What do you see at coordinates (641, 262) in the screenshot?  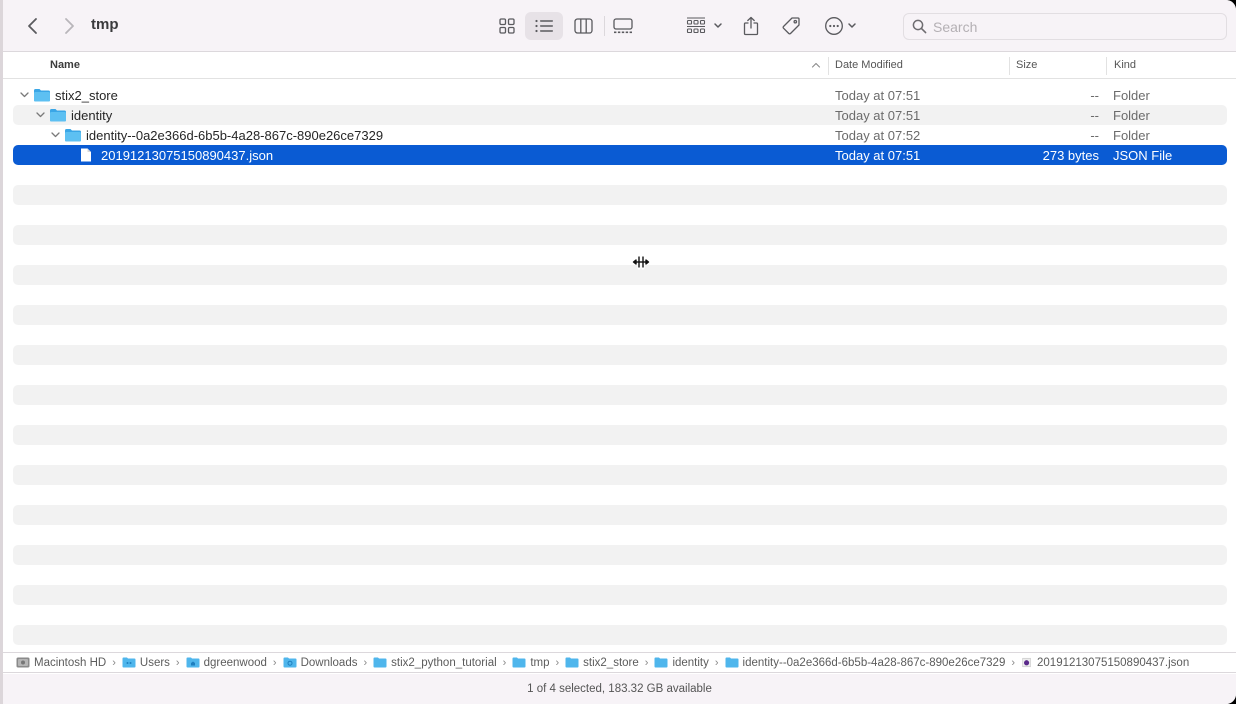 I see `resize-cursor-icon` at bounding box center [641, 262].